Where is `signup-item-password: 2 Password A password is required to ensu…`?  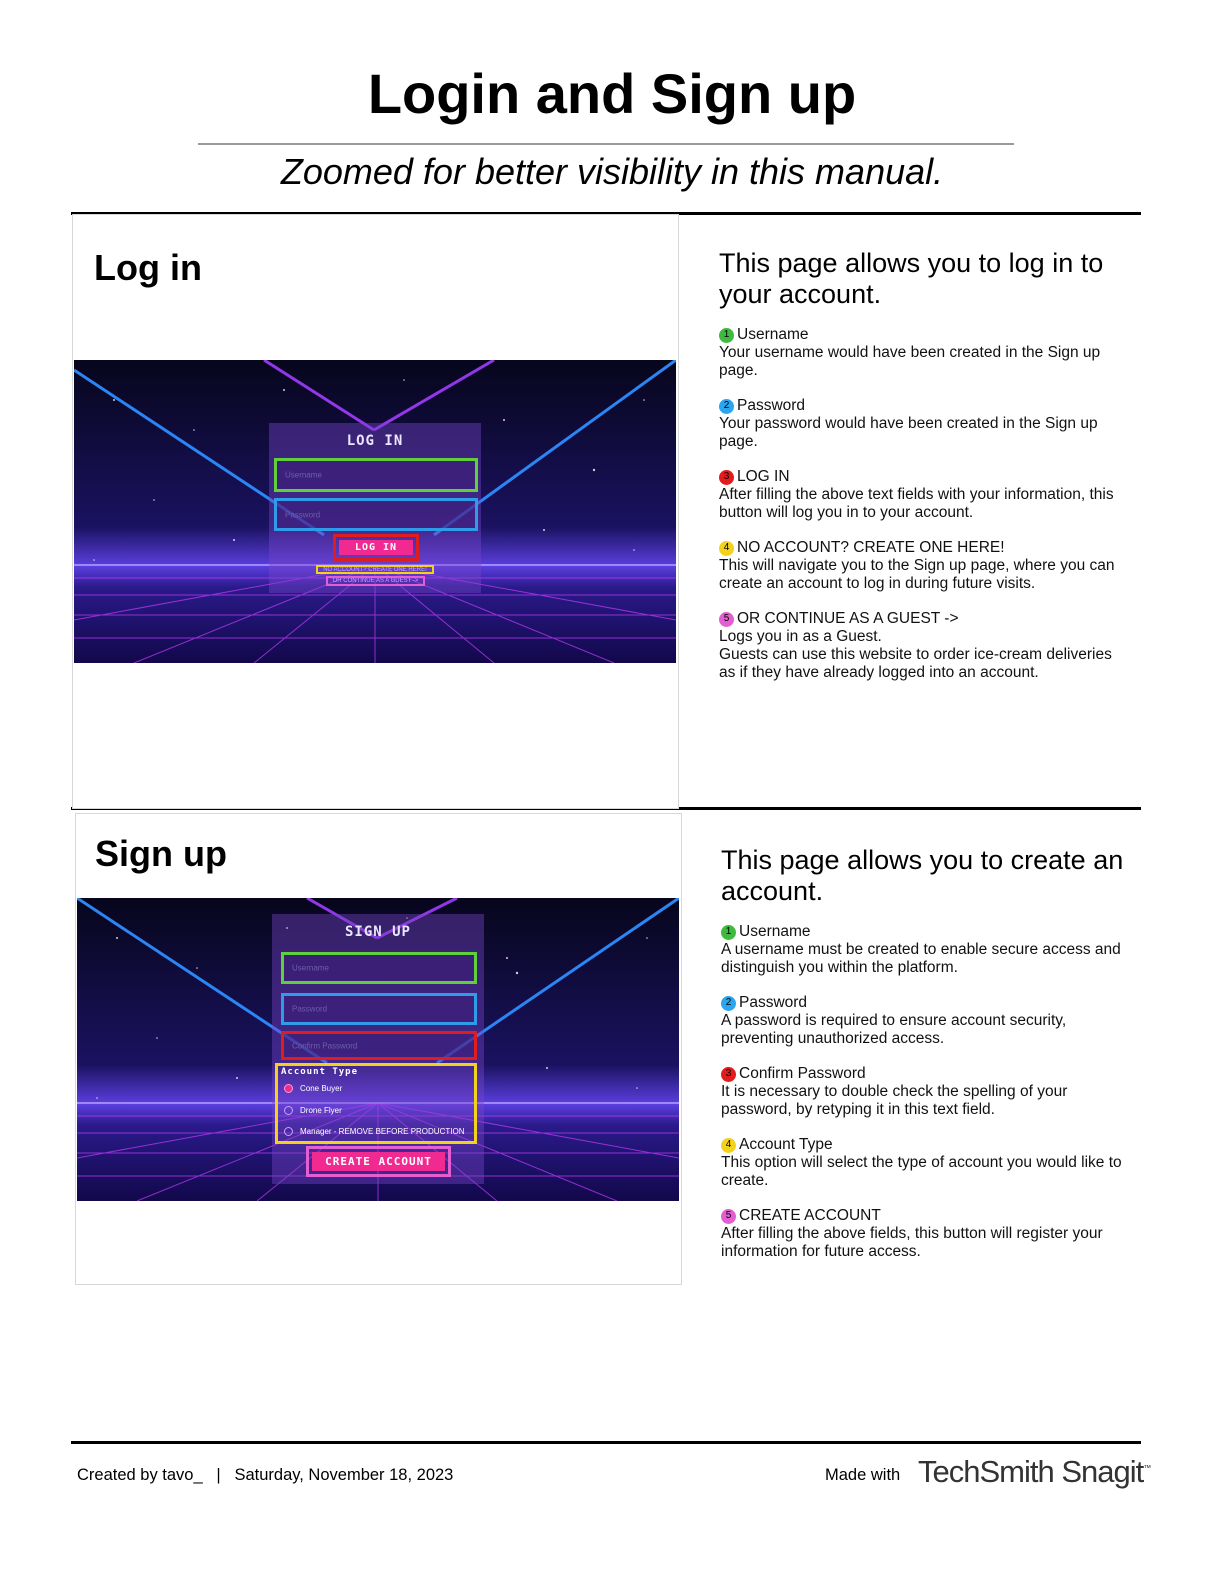 signup-item-password: 2 Password A password is required to ensu… is located at coordinates (926, 1021).